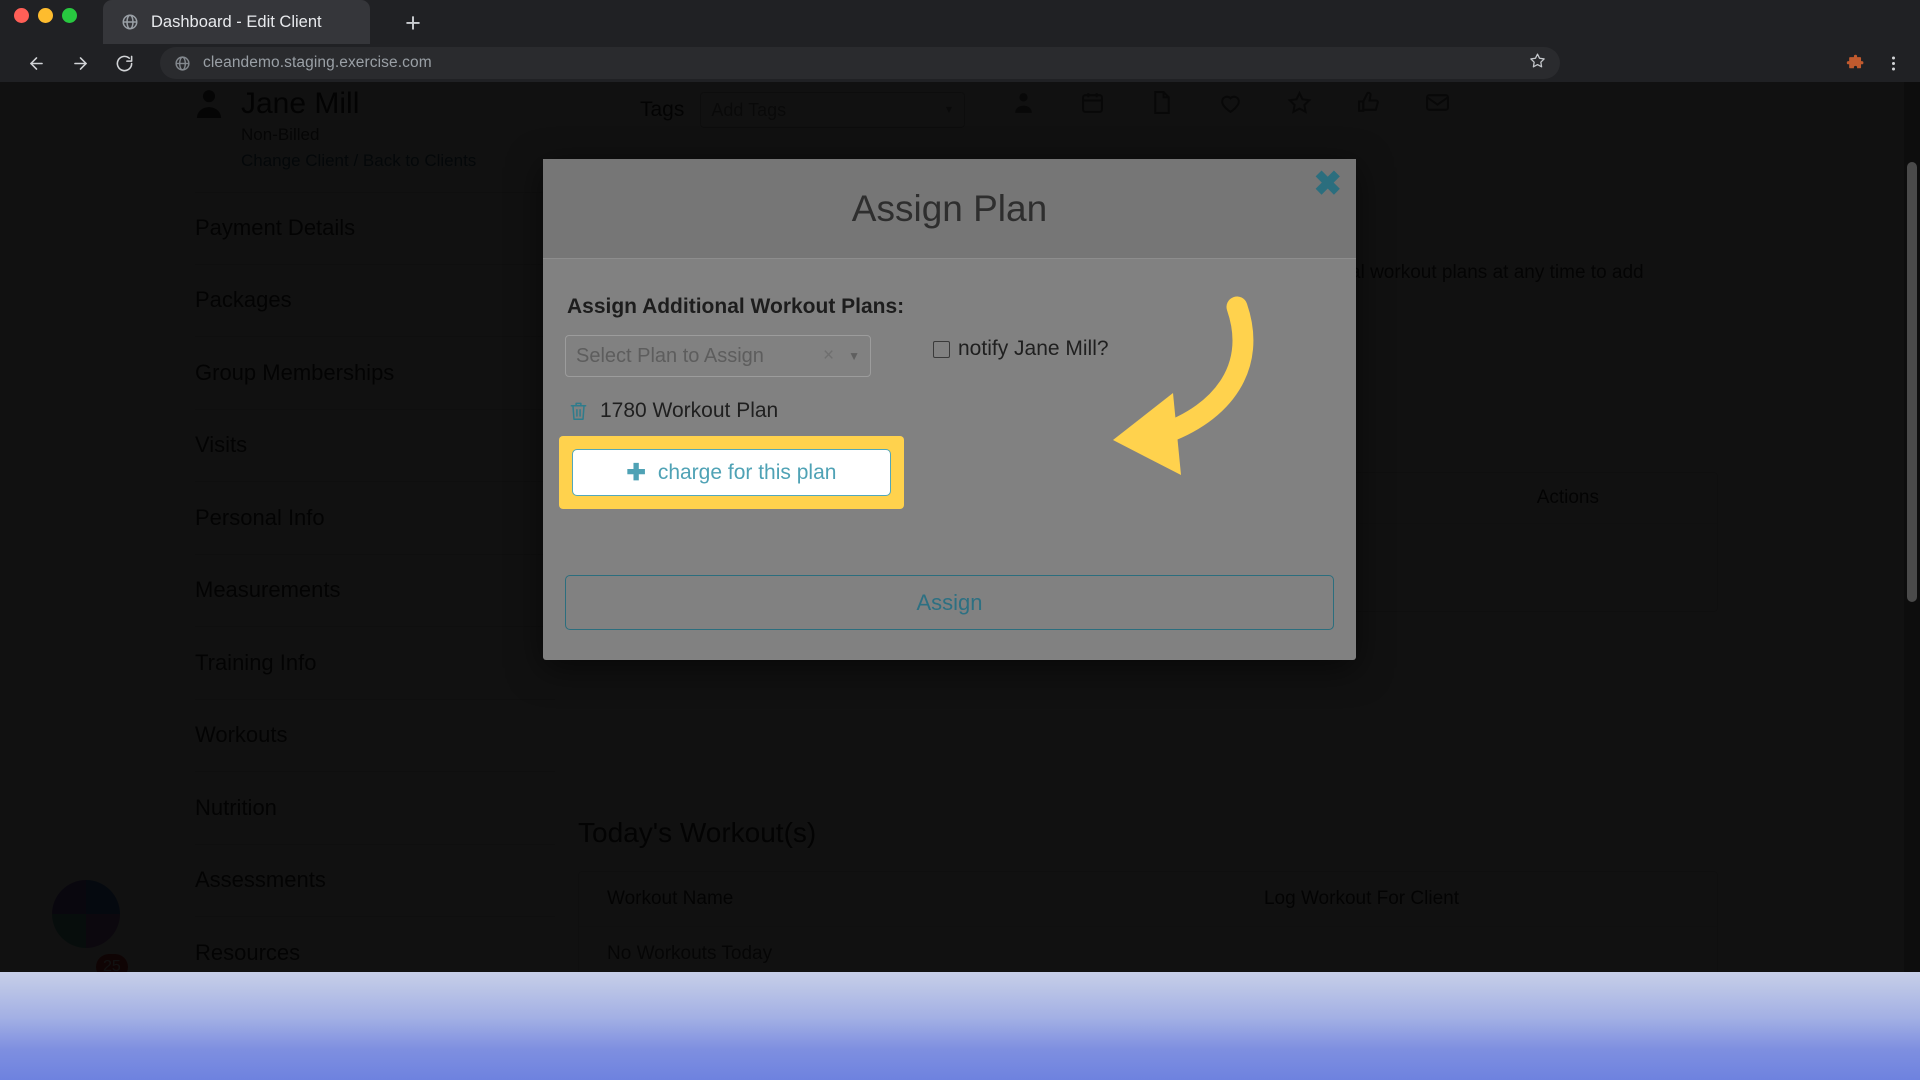  I want to click on modal-title: Assign Plan, so click(949, 208).